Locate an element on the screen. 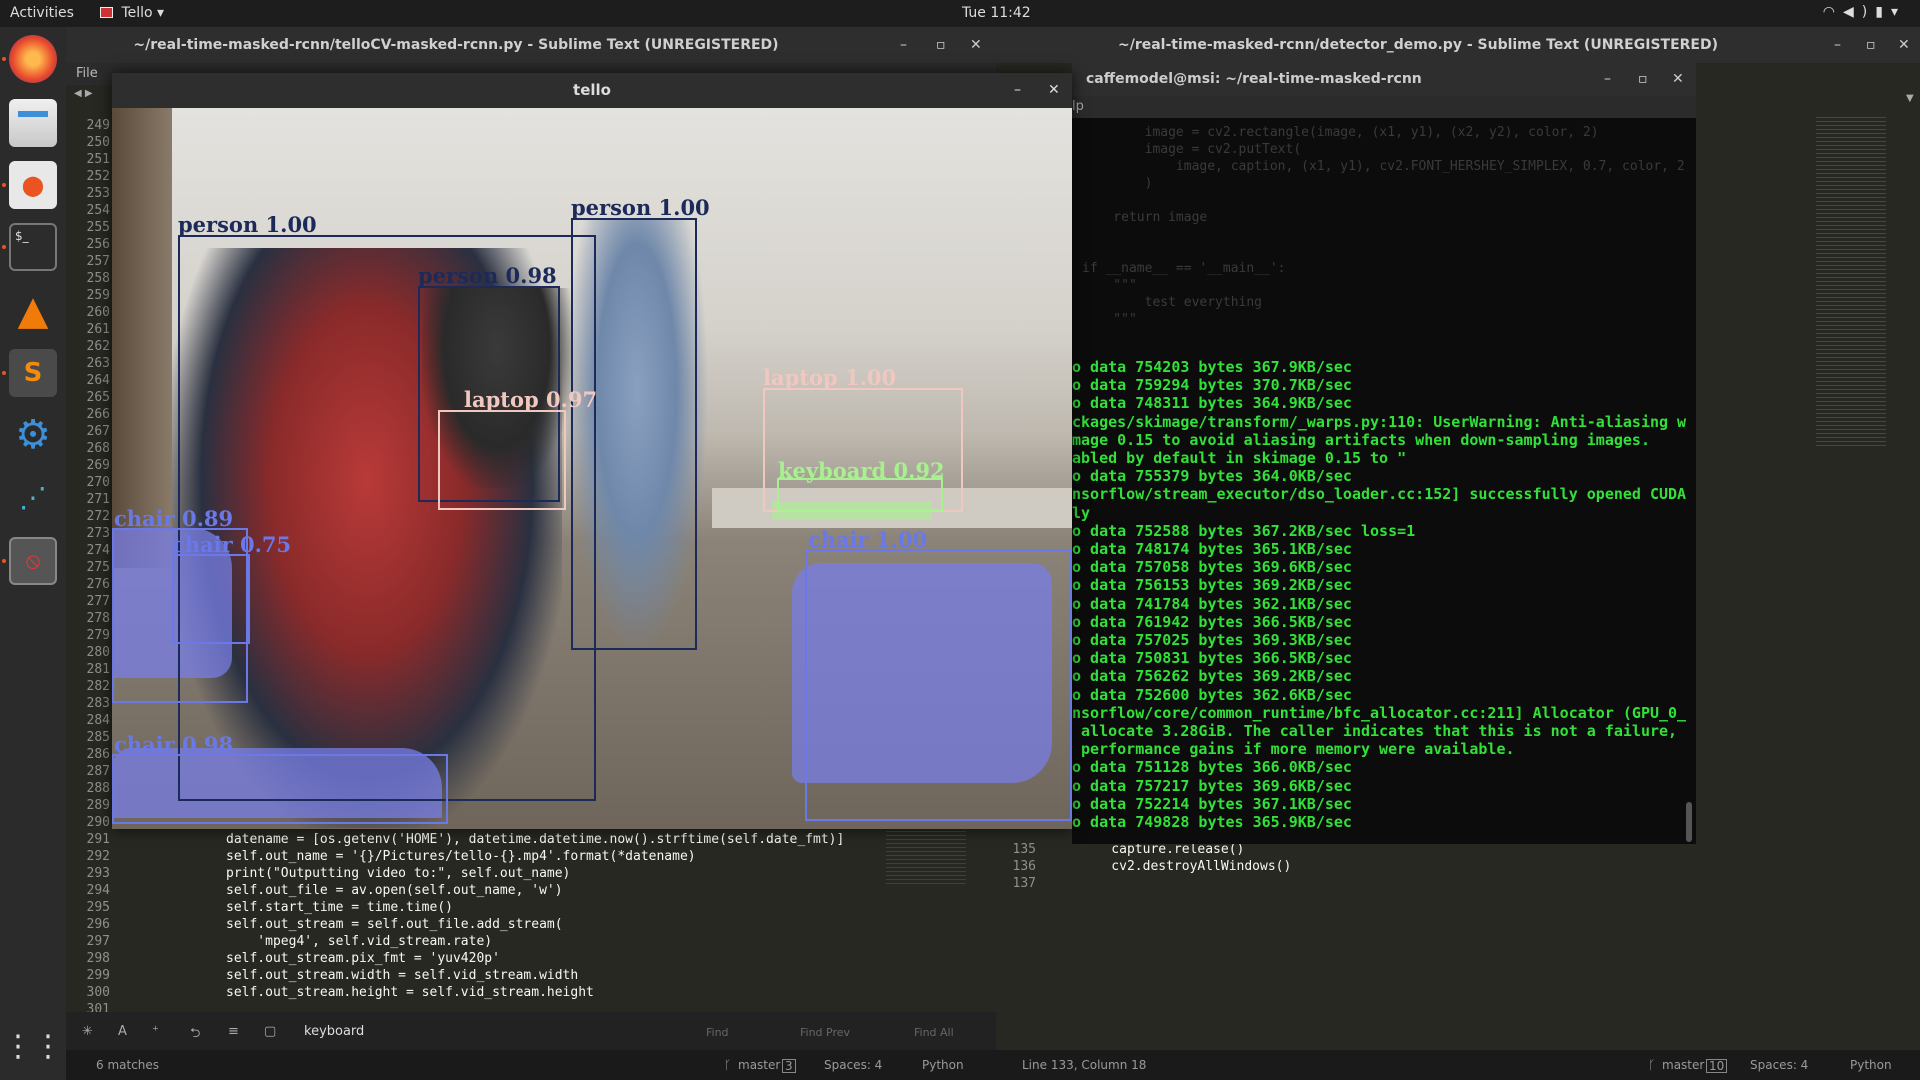 Image resolution: width=1920 pixels, height=1080 pixels. line-number: 282 is located at coordinates (98, 686).